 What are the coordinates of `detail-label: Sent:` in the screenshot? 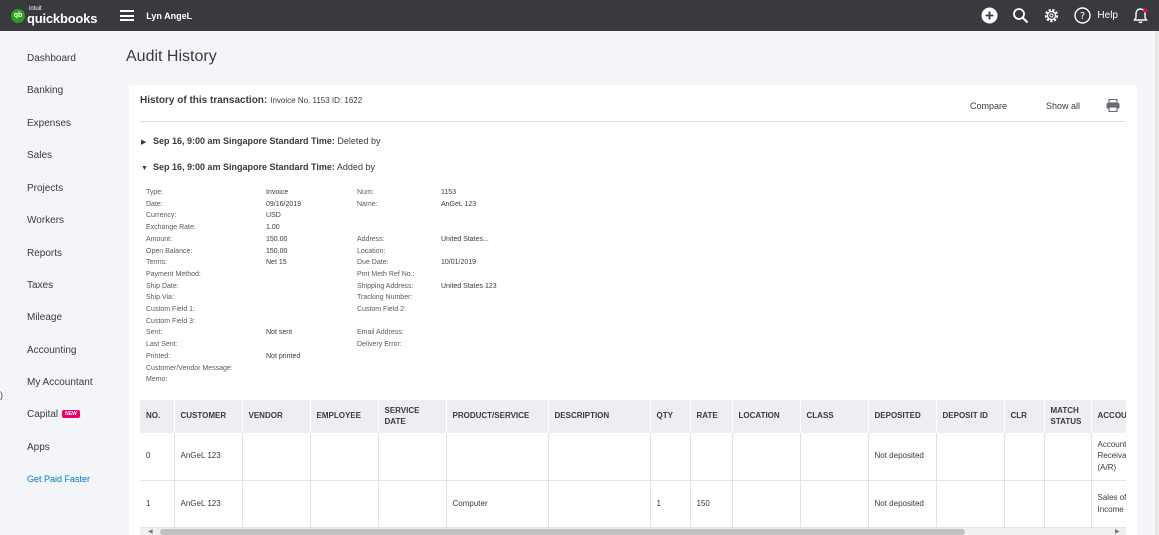 It's located at (154, 333).